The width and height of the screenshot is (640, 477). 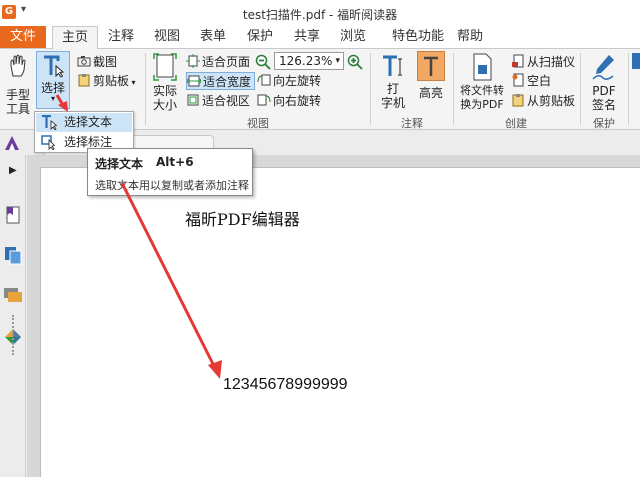 I want to click on fit-visible-button: 适合视区, so click(x=218, y=101).